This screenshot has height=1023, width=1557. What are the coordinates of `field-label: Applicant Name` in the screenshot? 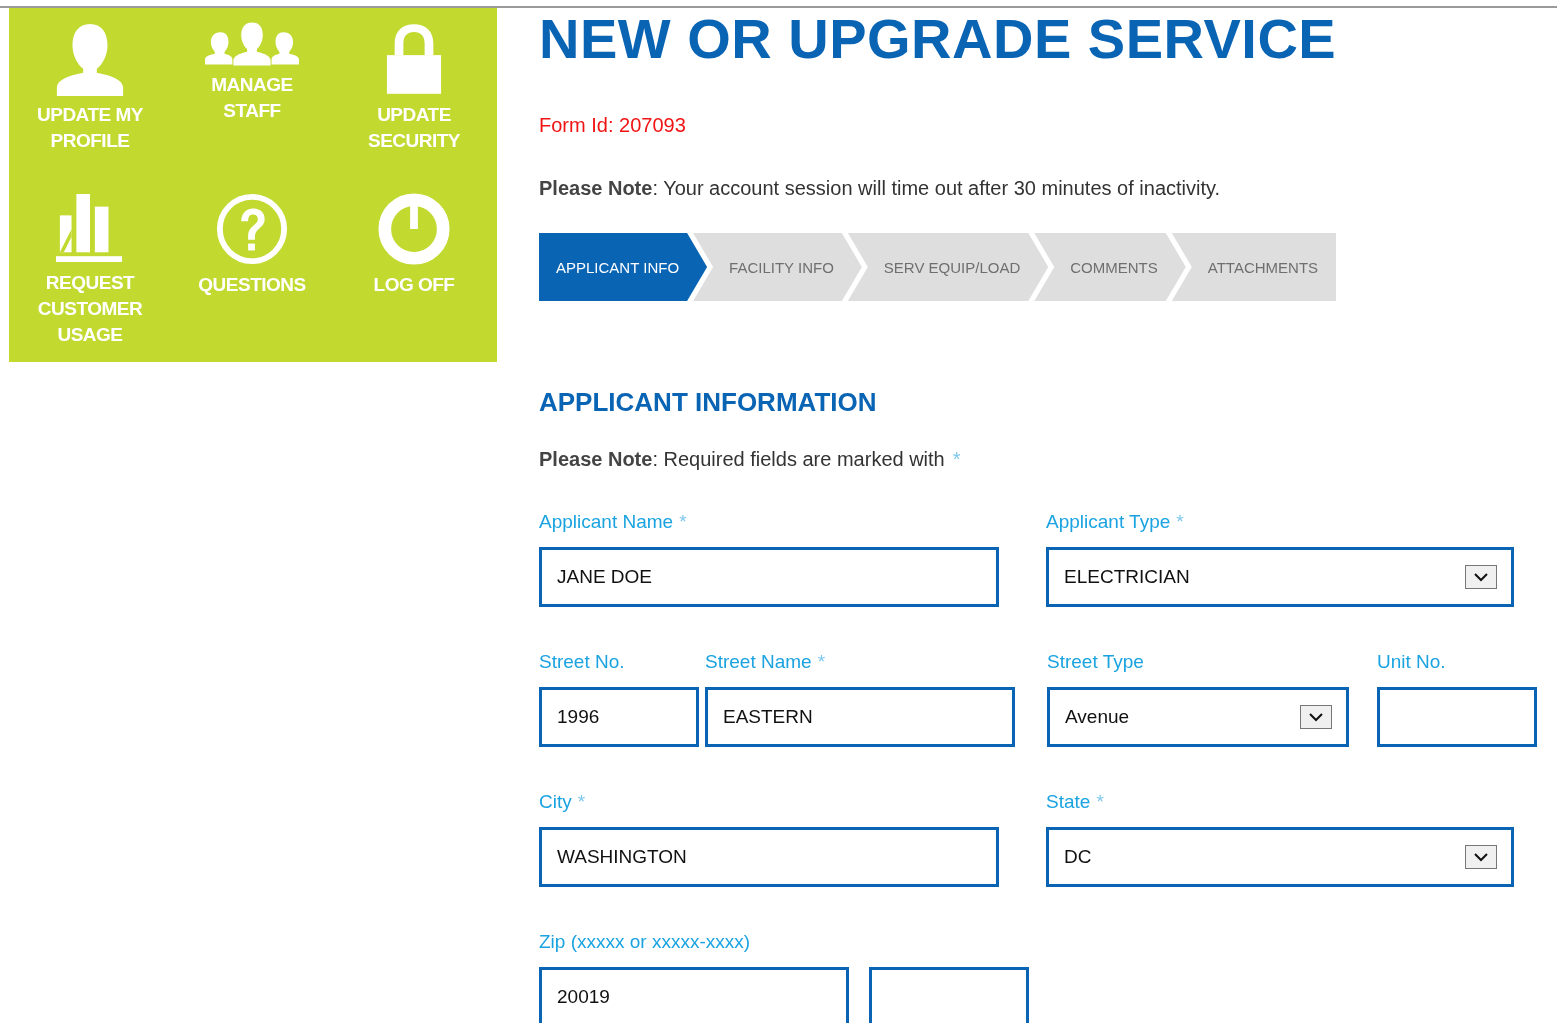 It's located at (606, 522).